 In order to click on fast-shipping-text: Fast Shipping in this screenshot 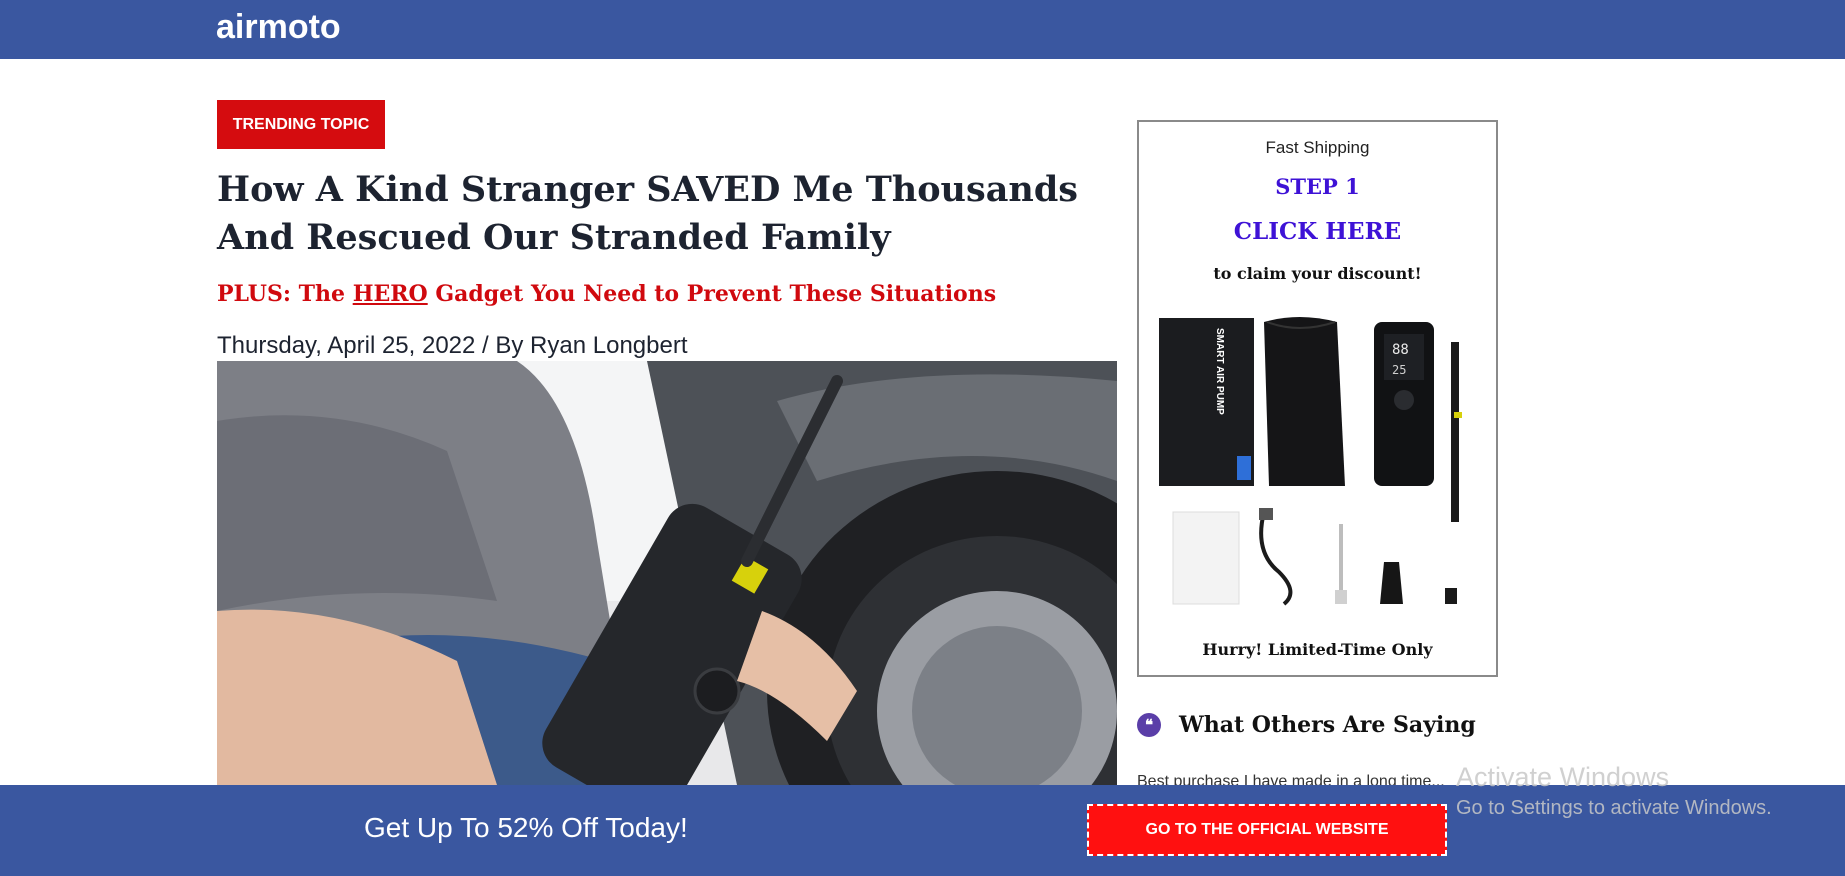, I will do `click(1317, 147)`.